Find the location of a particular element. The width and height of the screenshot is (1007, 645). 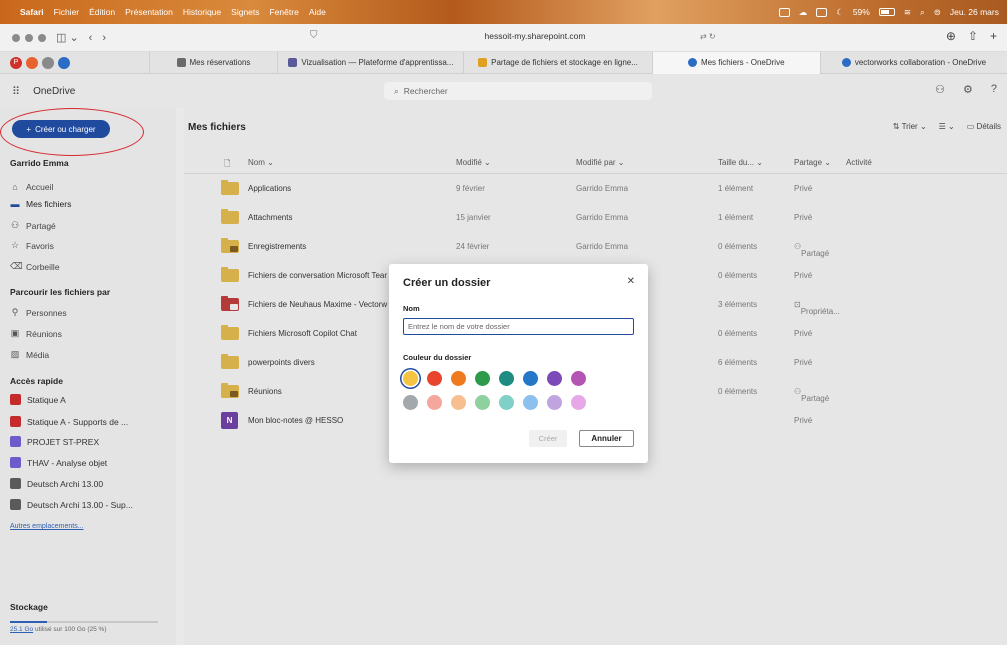

create-button: Créer is located at coordinates (548, 438).